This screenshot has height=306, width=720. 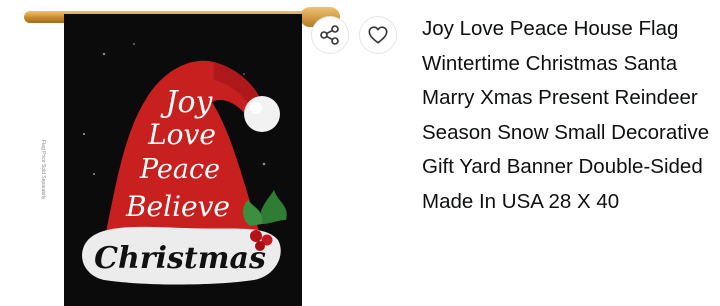 What do you see at coordinates (186, 102) in the screenshot?
I see `hat-word-joy: Joy` at bounding box center [186, 102].